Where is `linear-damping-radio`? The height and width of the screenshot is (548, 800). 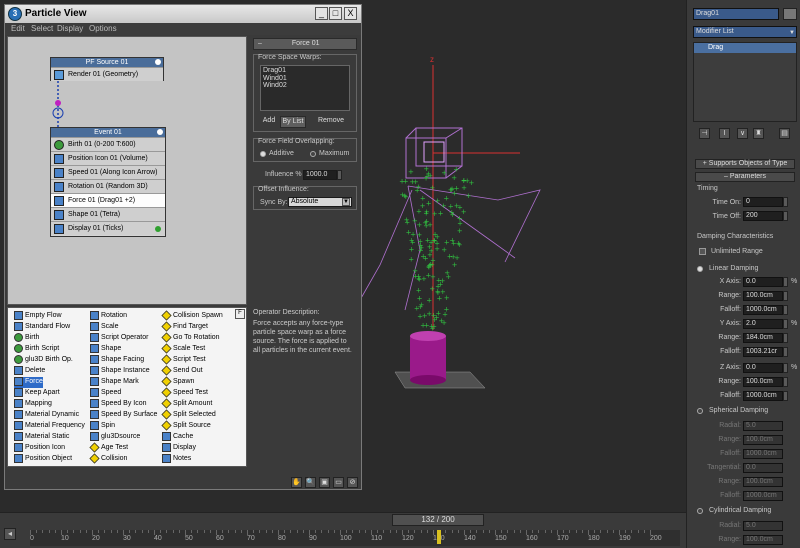 linear-damping-radio is located at coordinates (700, 269).